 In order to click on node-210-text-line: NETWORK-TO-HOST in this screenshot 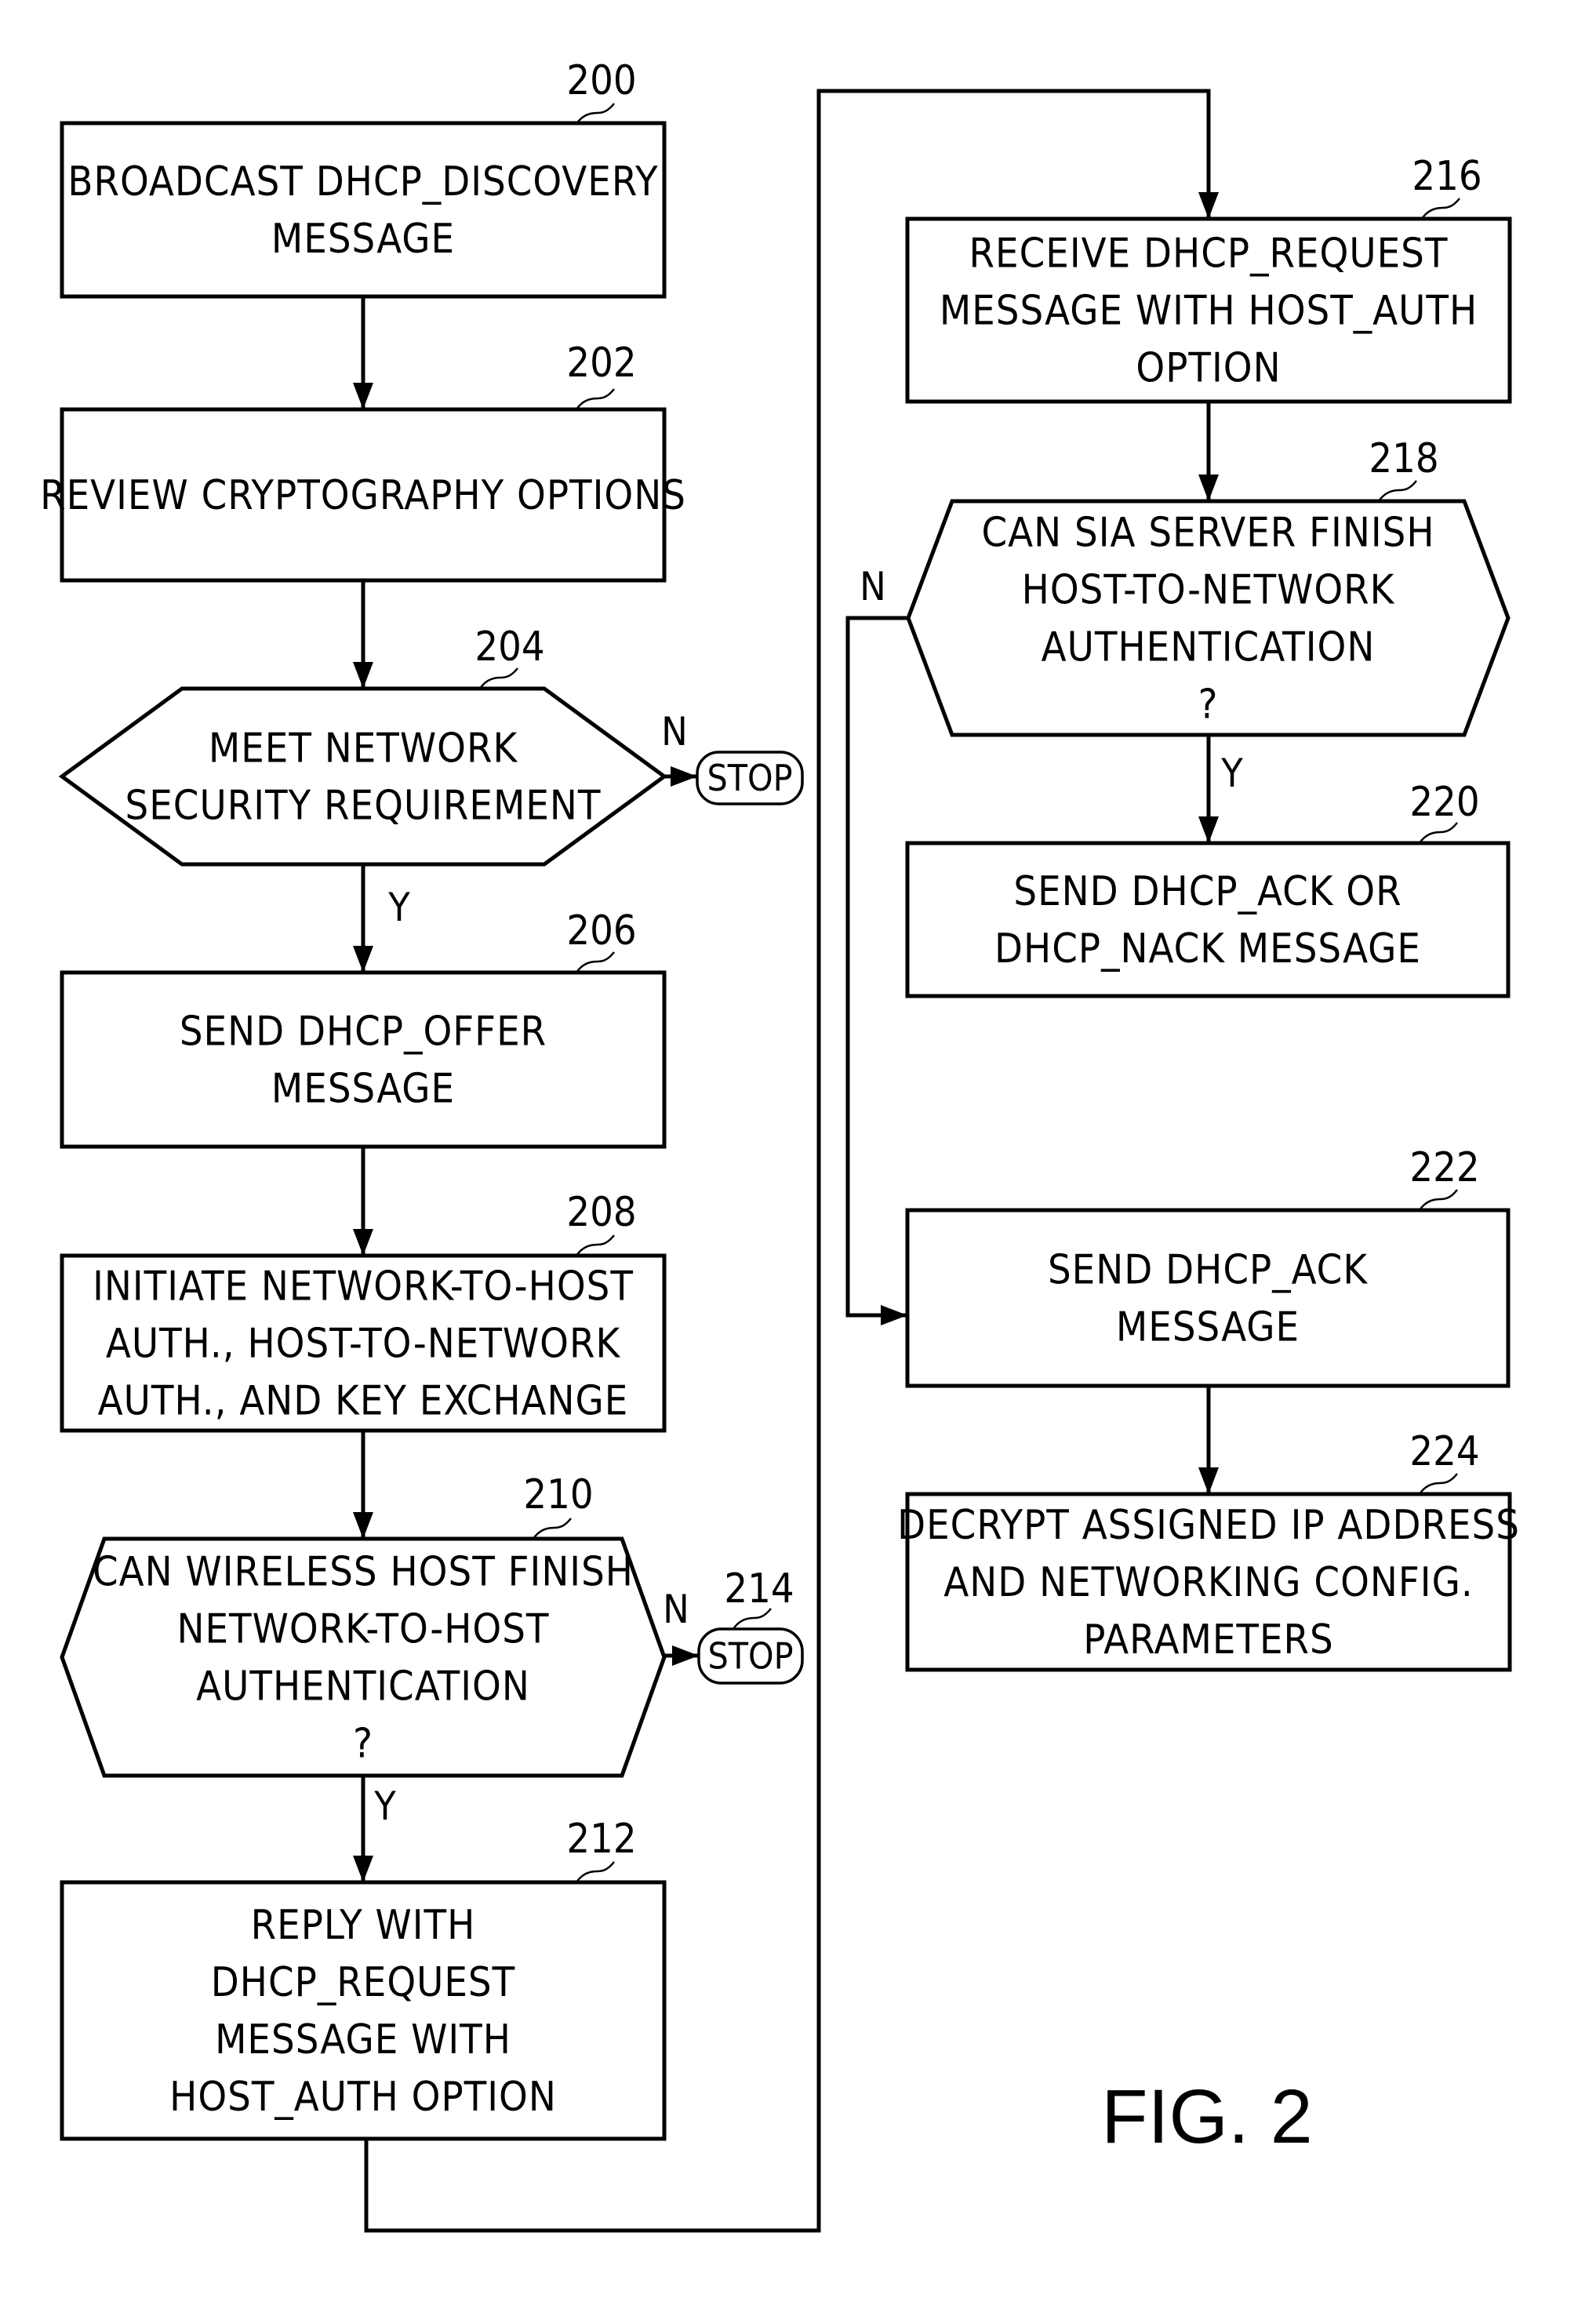, I will do `click(363, 1629)`.